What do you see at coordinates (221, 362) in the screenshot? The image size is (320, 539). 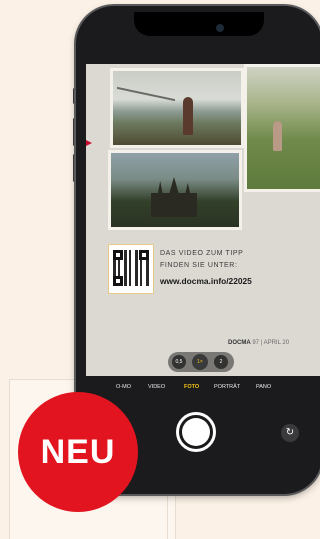 I see `zoom-2-button: 2` at bounding box center [221, 362].